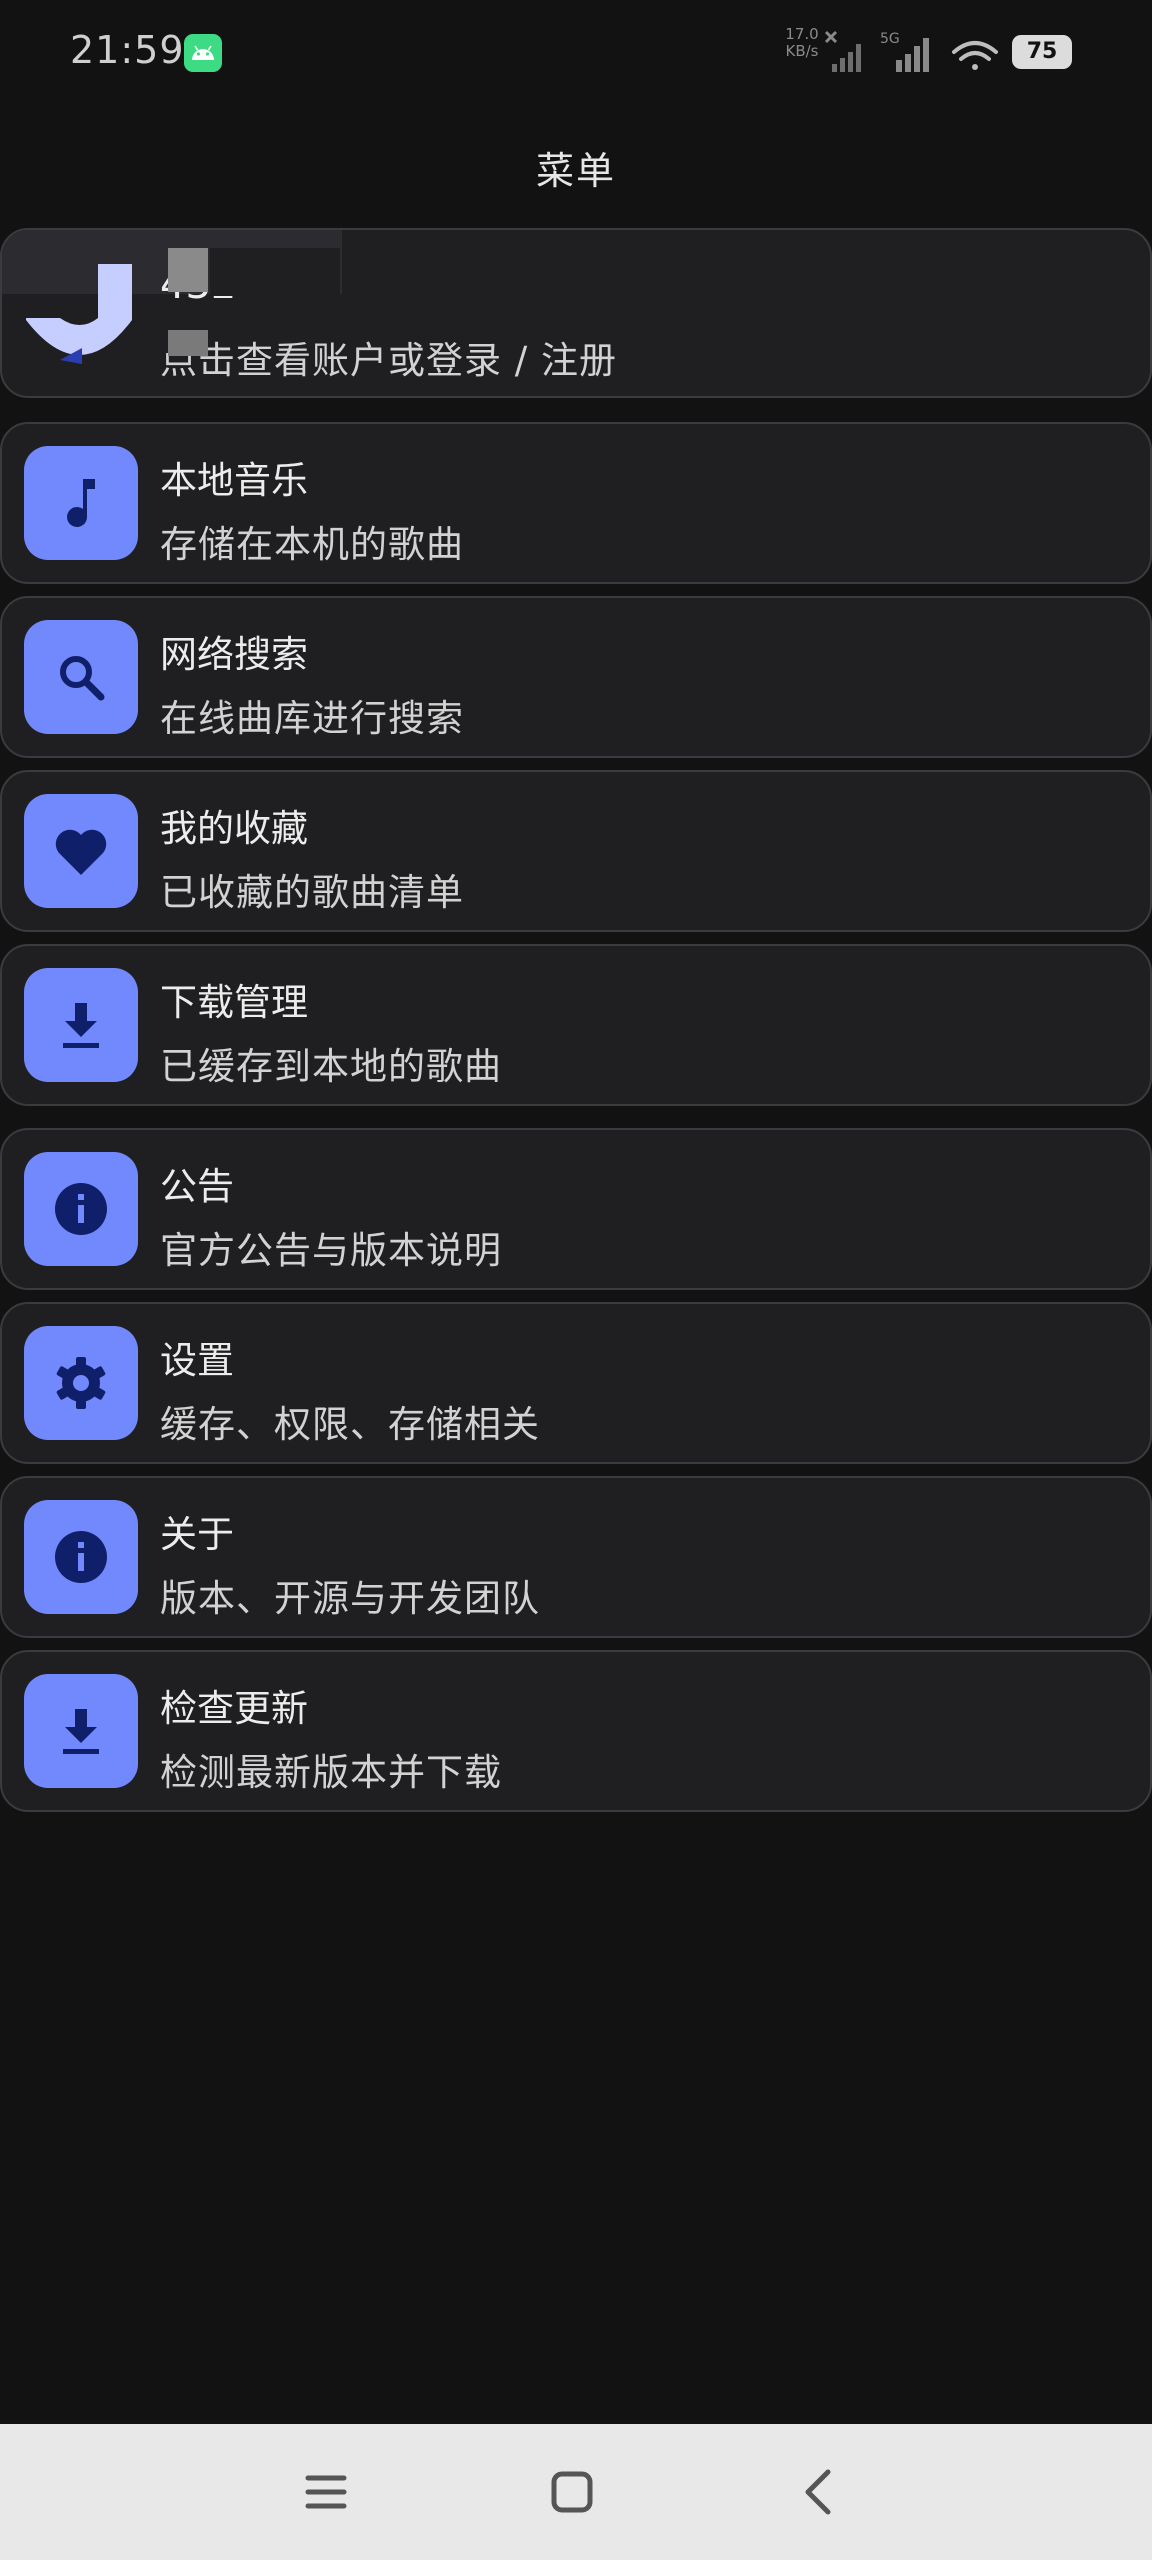 This screenshot has height=2560, width=1152. I want to click on network-type-label: 5G, so click(890, 39).